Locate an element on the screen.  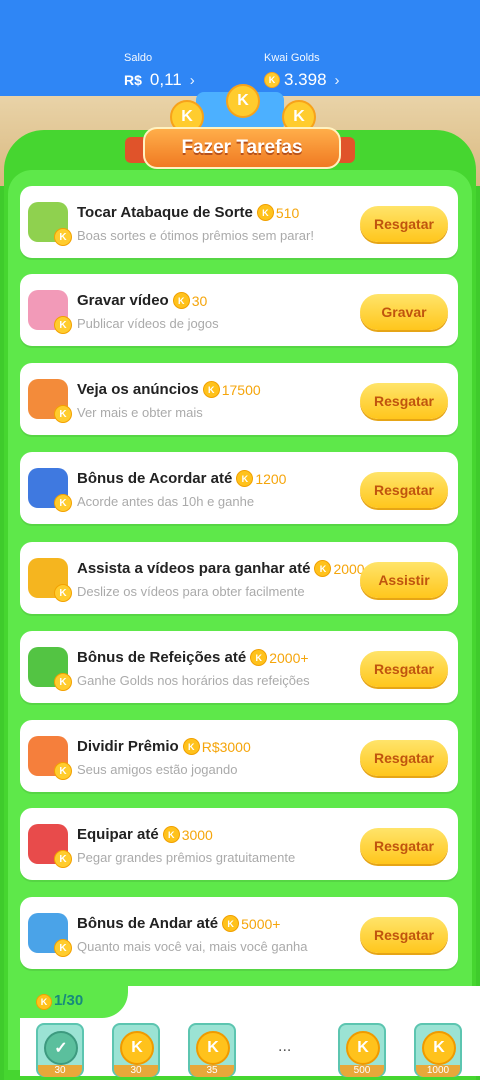
runner-icon: K is located at coordinates (50, 935).